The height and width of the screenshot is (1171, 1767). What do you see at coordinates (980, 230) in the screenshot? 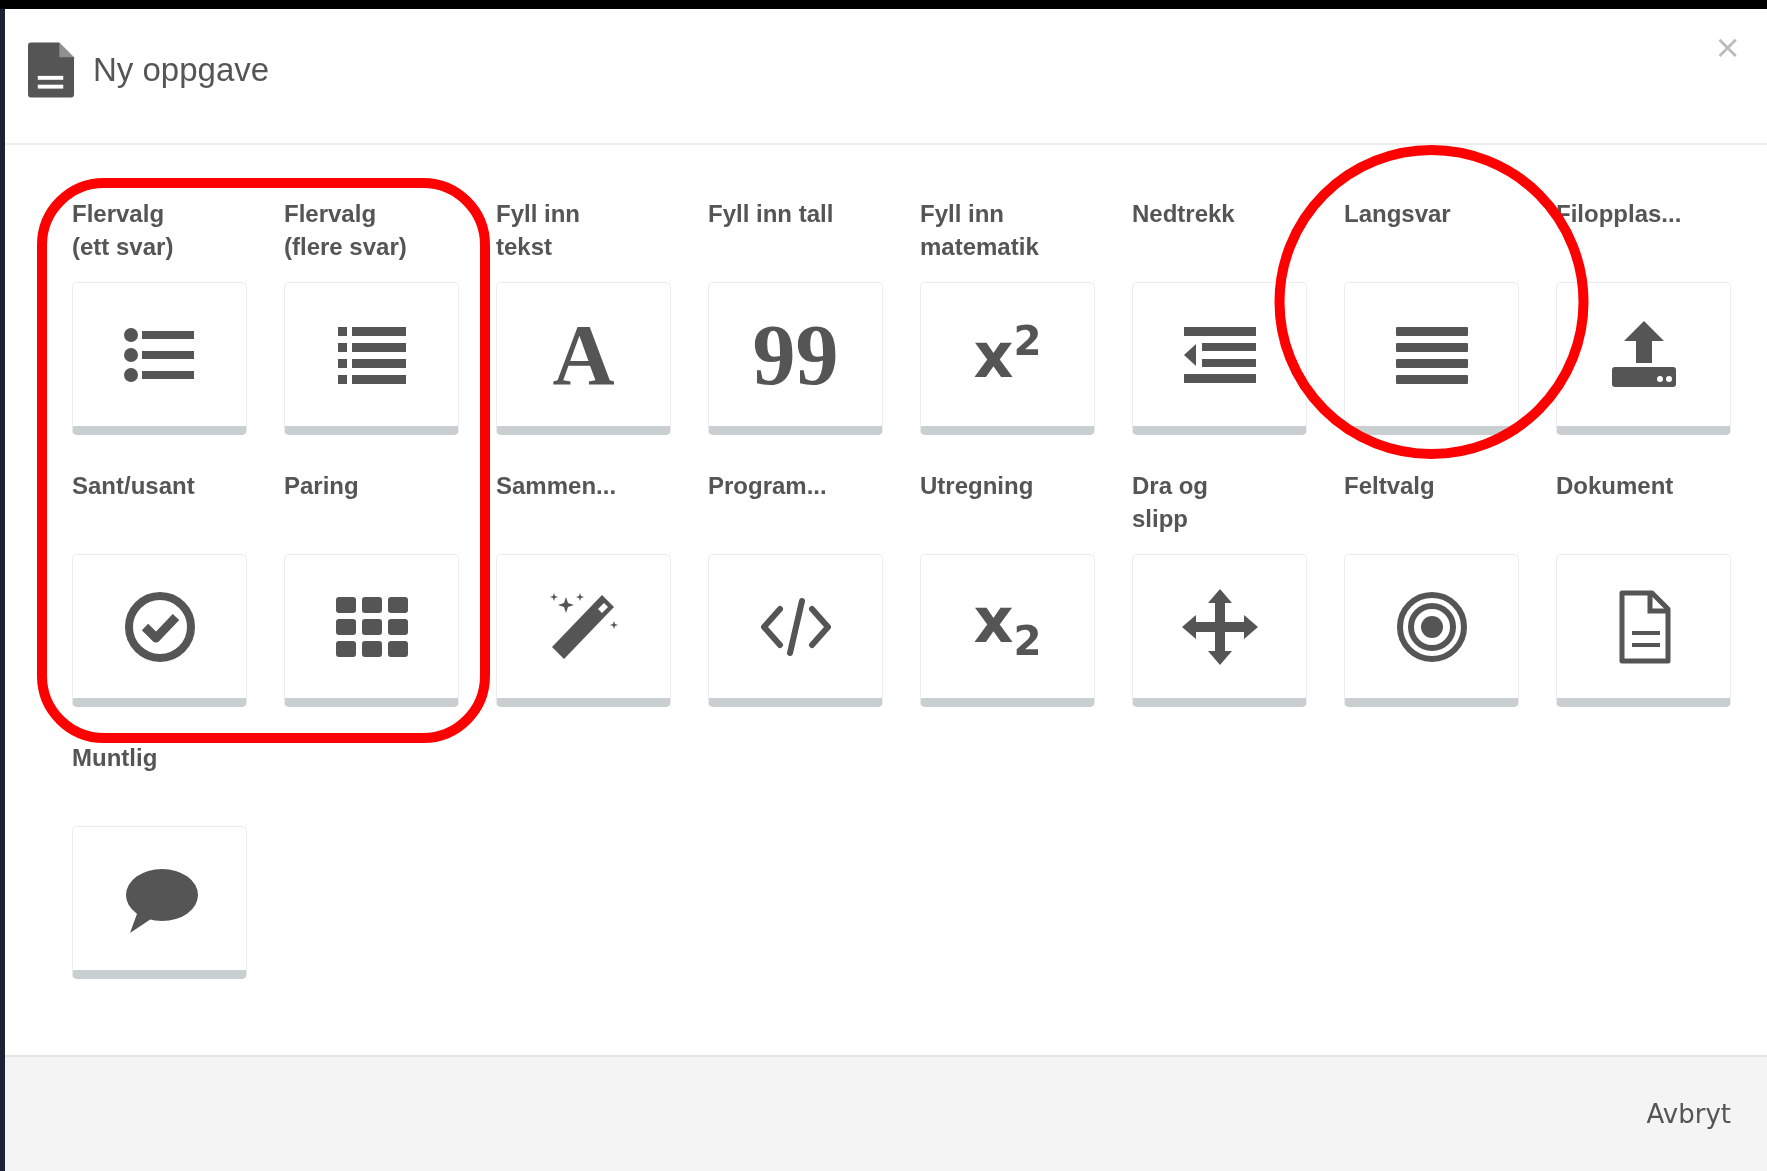
I see `task-type-label: Fyll inn matematik` at bounding box center [980, 230].